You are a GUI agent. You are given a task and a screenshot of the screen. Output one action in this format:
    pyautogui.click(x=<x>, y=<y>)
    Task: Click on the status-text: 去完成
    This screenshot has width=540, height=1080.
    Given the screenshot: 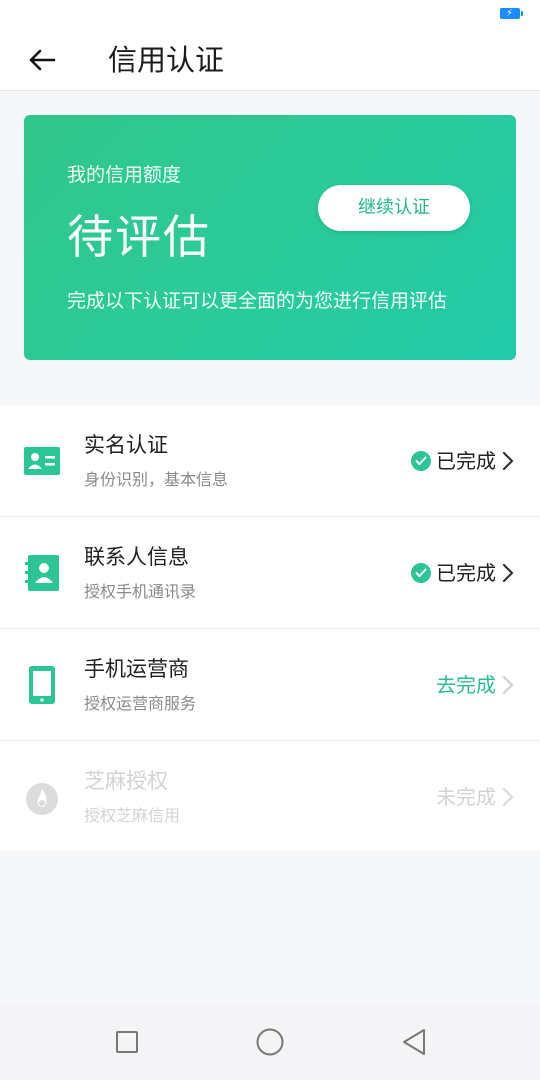 What is the action you would take?
    pyautogui.click(x=466, y=685)
    